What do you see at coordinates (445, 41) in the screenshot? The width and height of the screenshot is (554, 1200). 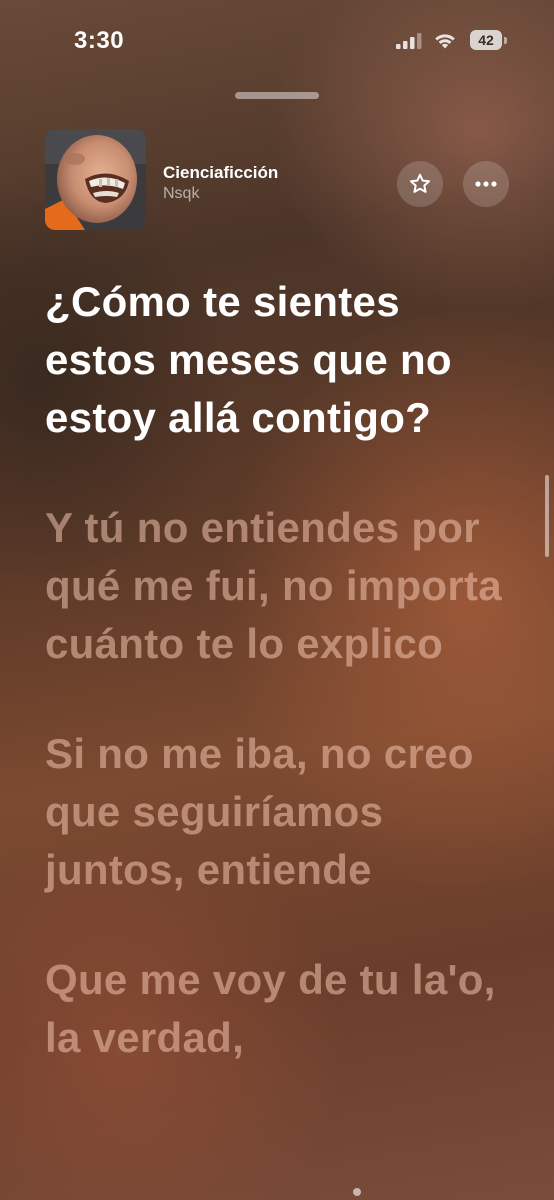 I see `wifi-icon` at bounding box center [445, 41].